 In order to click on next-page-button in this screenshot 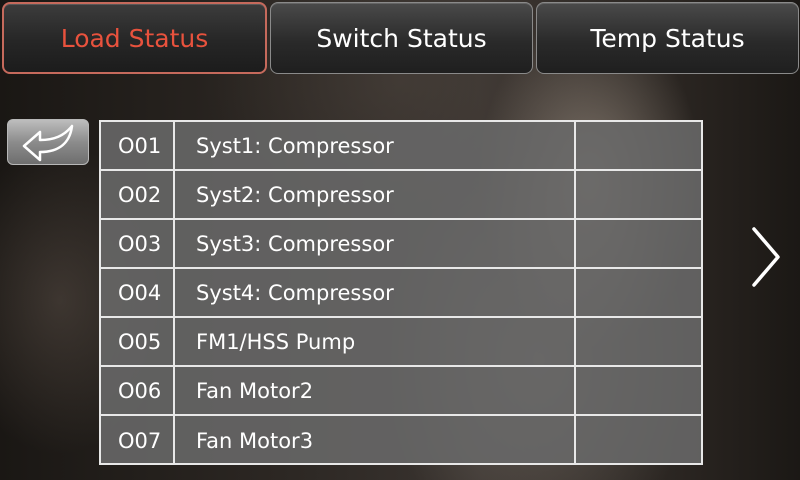, I will do `click(766, 257)`.